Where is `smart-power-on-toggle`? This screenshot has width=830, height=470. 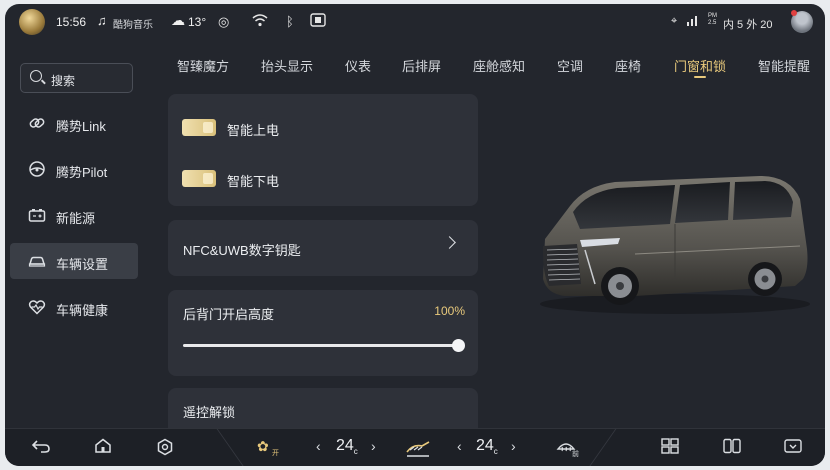
smart-power-on-toggle is located at coordinates (199, 127).